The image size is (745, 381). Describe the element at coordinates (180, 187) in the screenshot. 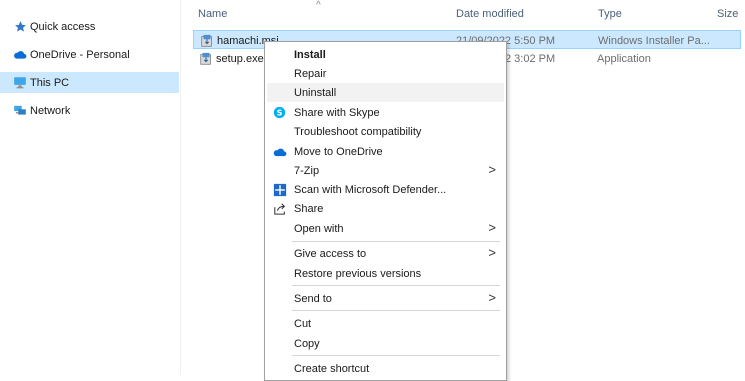

I see `pane-divider` at that location.